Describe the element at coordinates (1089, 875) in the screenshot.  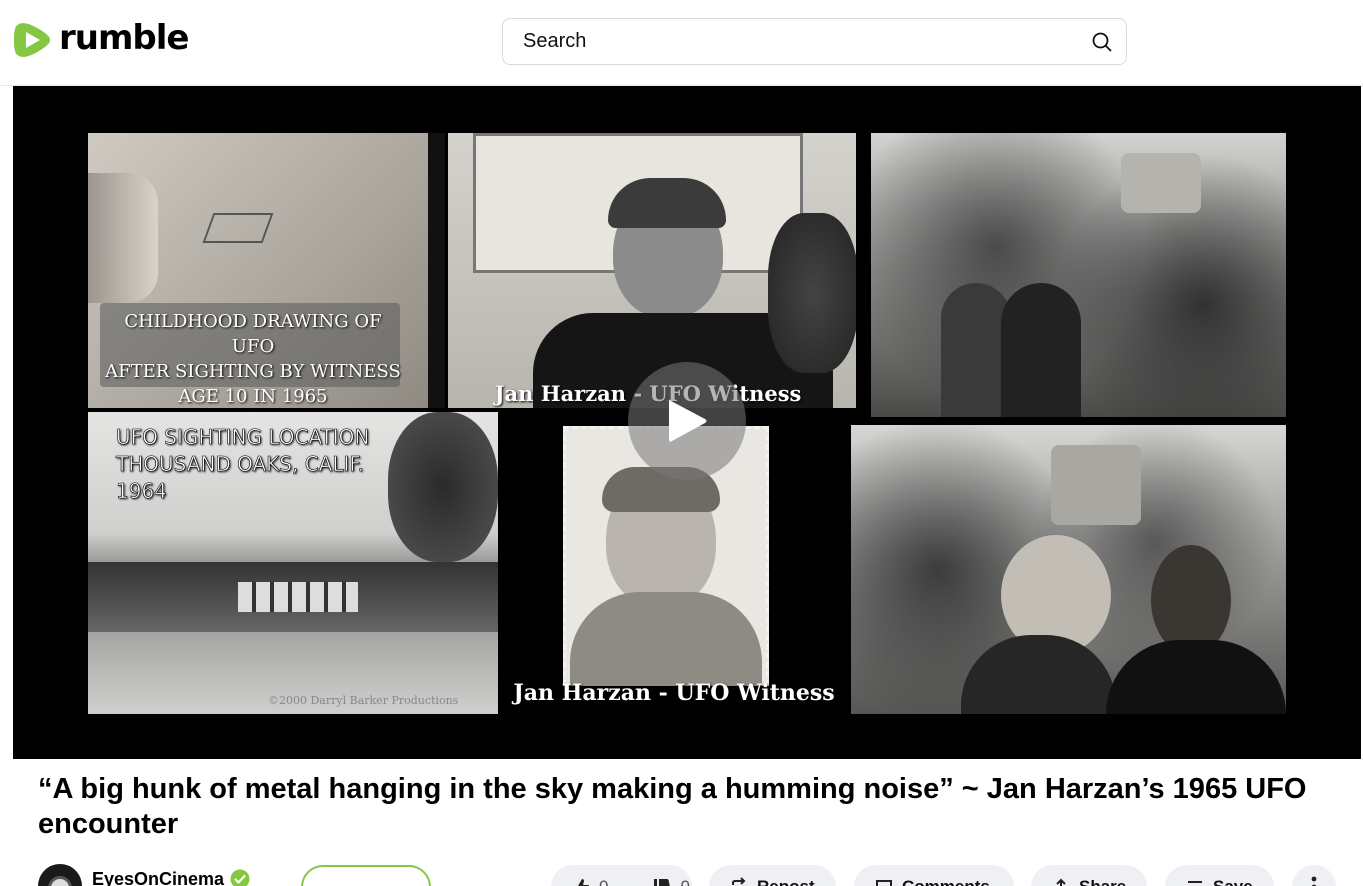
I see `share-button: Share` at that location.